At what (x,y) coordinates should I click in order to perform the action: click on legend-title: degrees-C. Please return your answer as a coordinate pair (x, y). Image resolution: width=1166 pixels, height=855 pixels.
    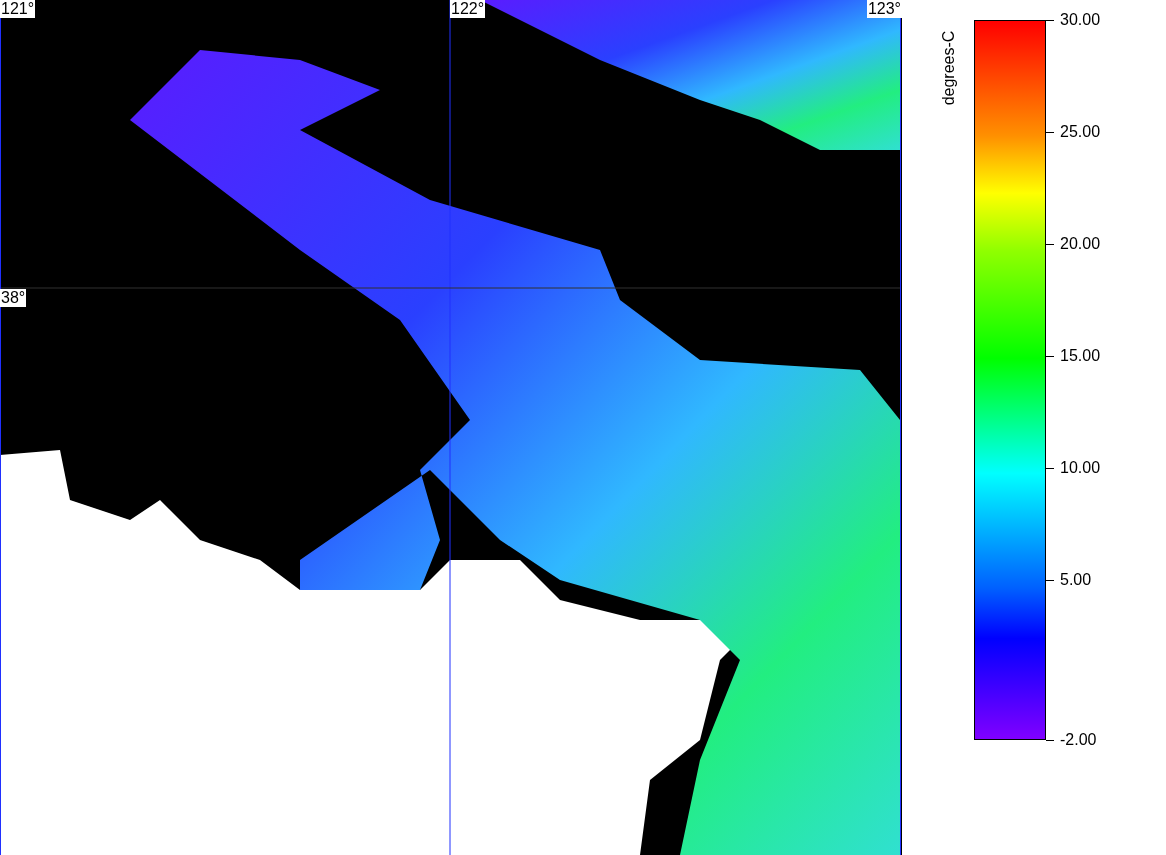
    Looking at the image, I should click on (949, 68).